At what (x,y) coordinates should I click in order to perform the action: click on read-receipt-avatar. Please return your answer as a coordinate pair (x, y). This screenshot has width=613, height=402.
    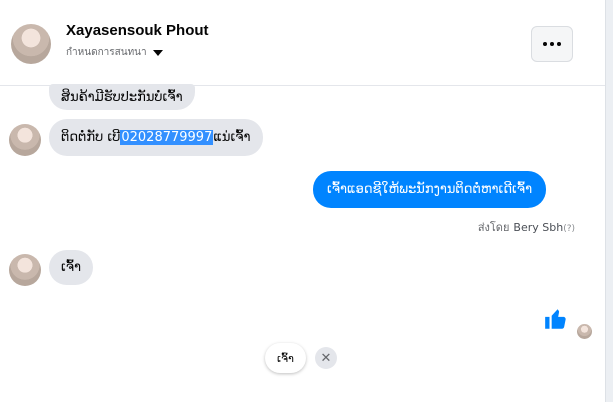
    Looking at the image, I should click on (584, 331).